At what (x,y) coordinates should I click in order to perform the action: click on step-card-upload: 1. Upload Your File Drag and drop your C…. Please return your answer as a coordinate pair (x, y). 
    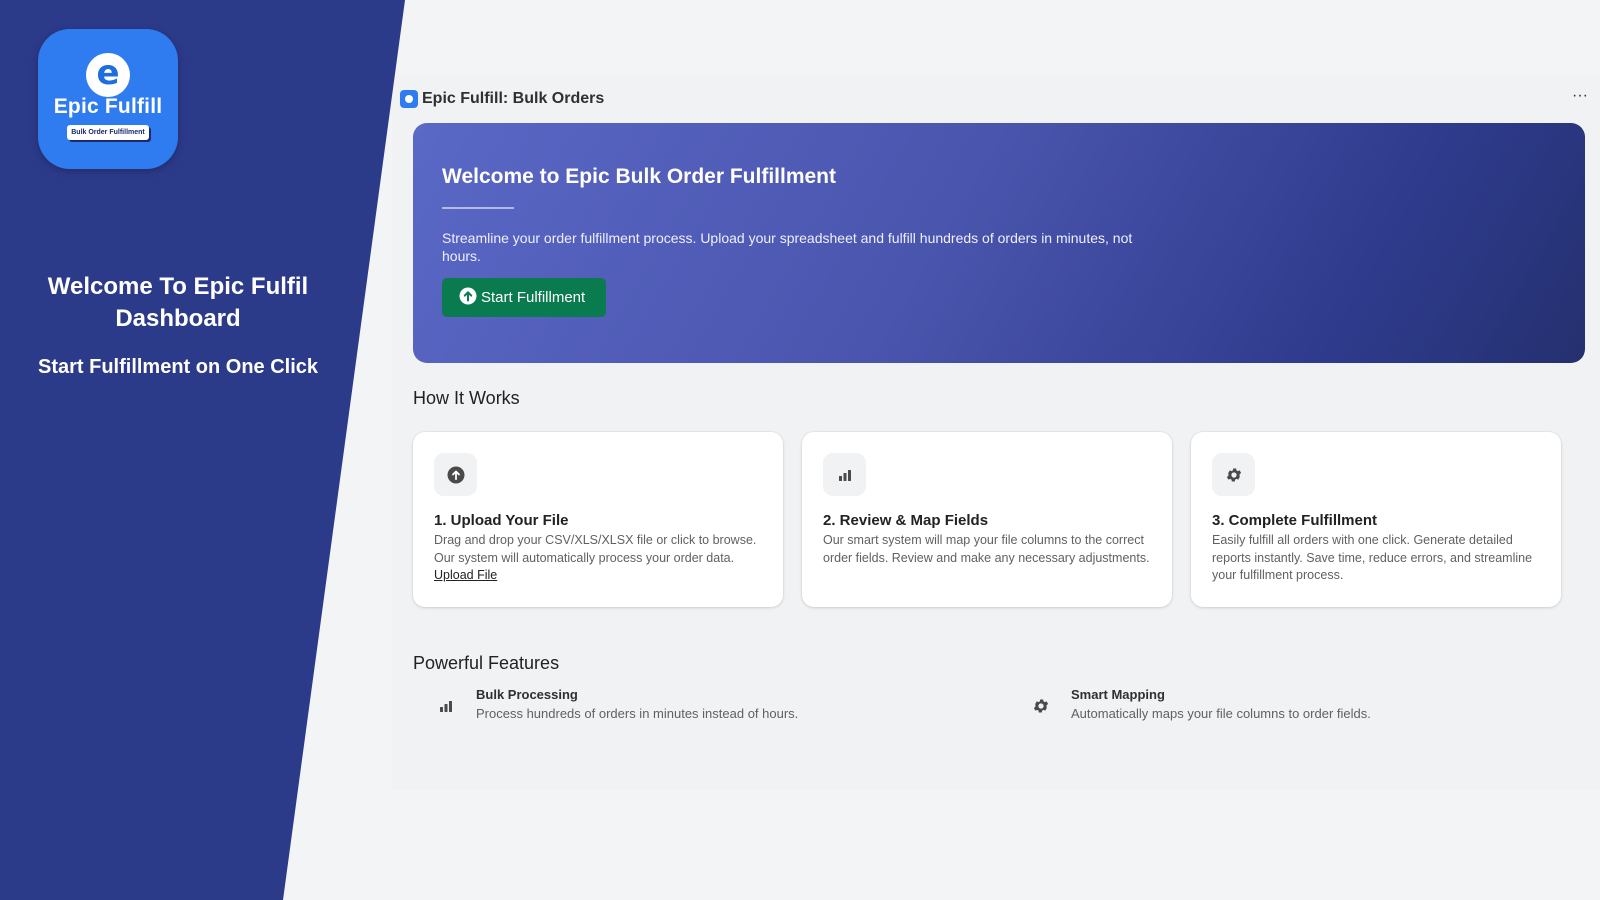
    Looking at the image, I should click on (598, 519).